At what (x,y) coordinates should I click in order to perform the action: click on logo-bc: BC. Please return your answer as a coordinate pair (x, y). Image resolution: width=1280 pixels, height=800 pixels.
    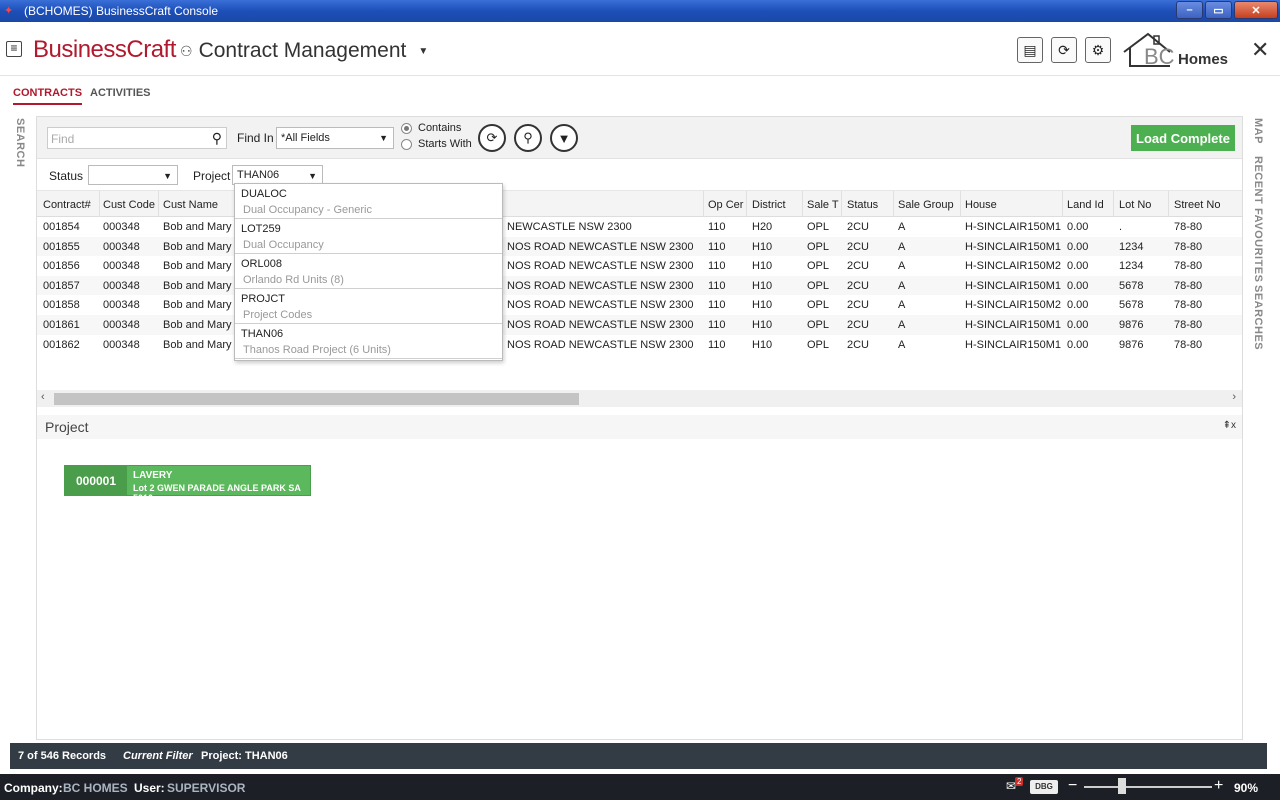
    Looking at the image, I should click on (1159, 56).